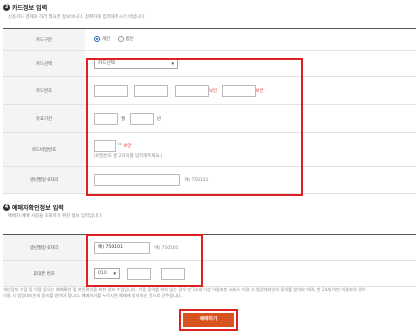 This screenshot has width=419, height=334. Describe the element at coordinates (44, 247) in the screenshot. I see `reserver-birth-label: 생년월일 6자리` at that location.